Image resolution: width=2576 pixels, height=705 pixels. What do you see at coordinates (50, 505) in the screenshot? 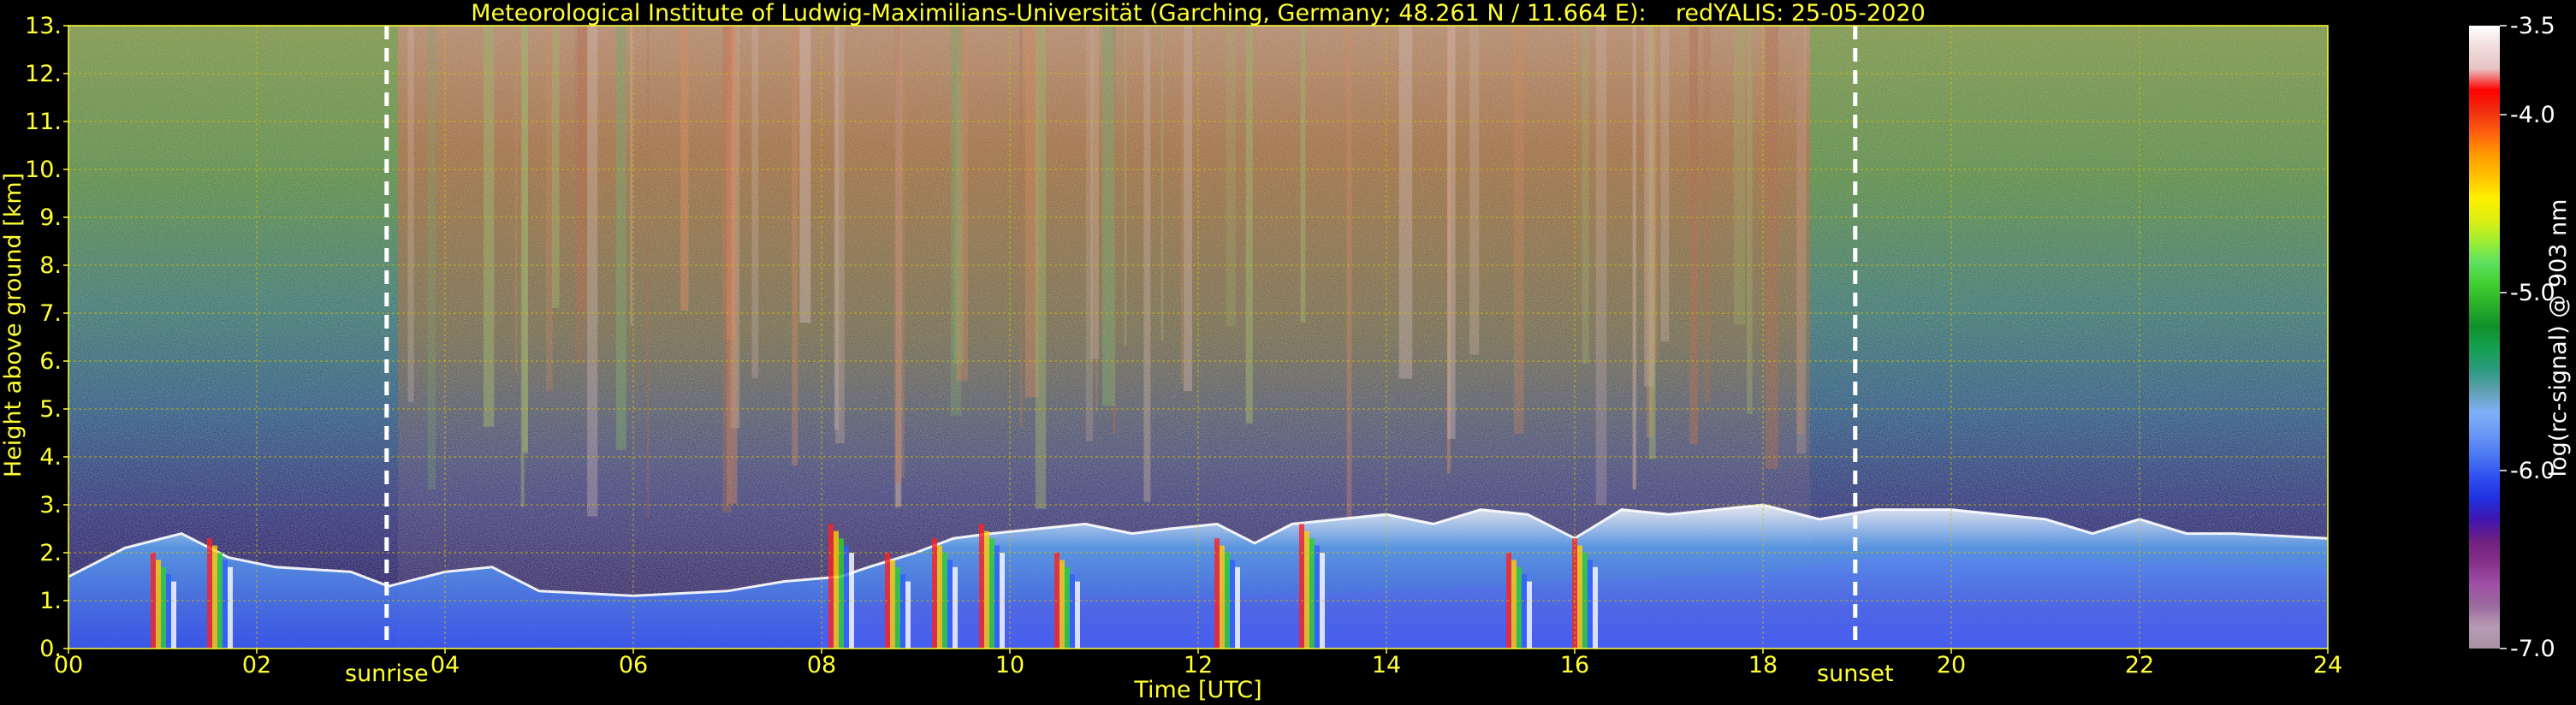
I see `y-tick-label: 3.` at bounding box center [50, 505].